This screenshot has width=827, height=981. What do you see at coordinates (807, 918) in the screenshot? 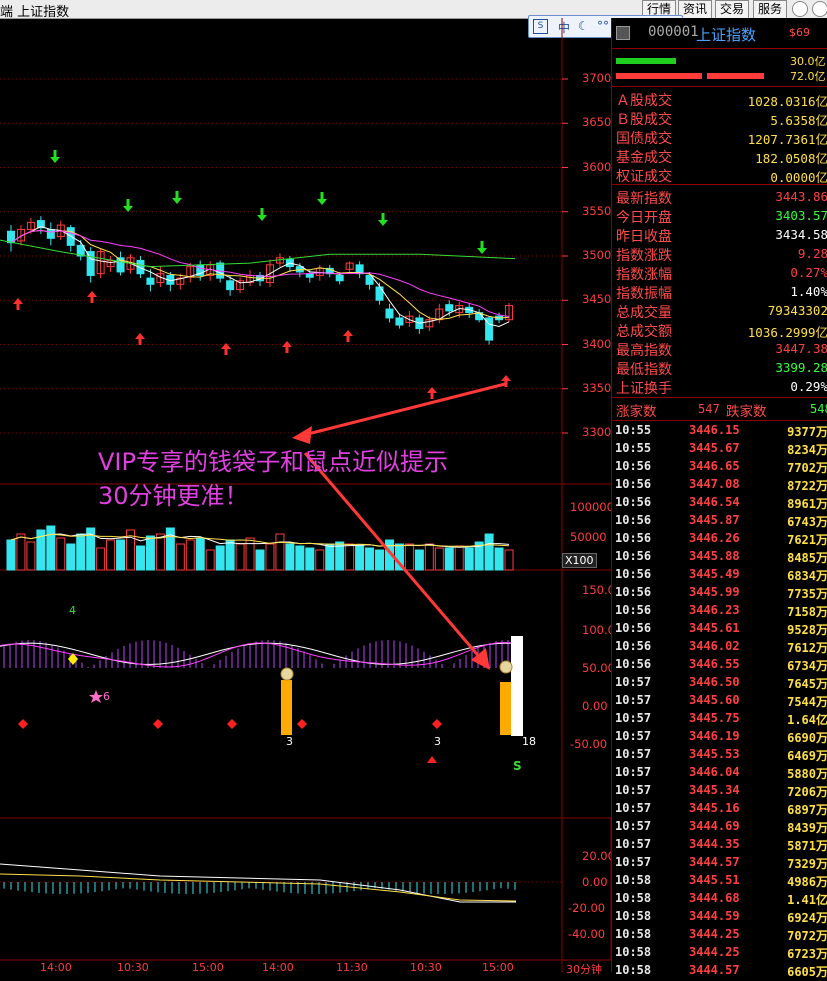
I see `tick-volume: 6924万` at bounding box center [807, 918].